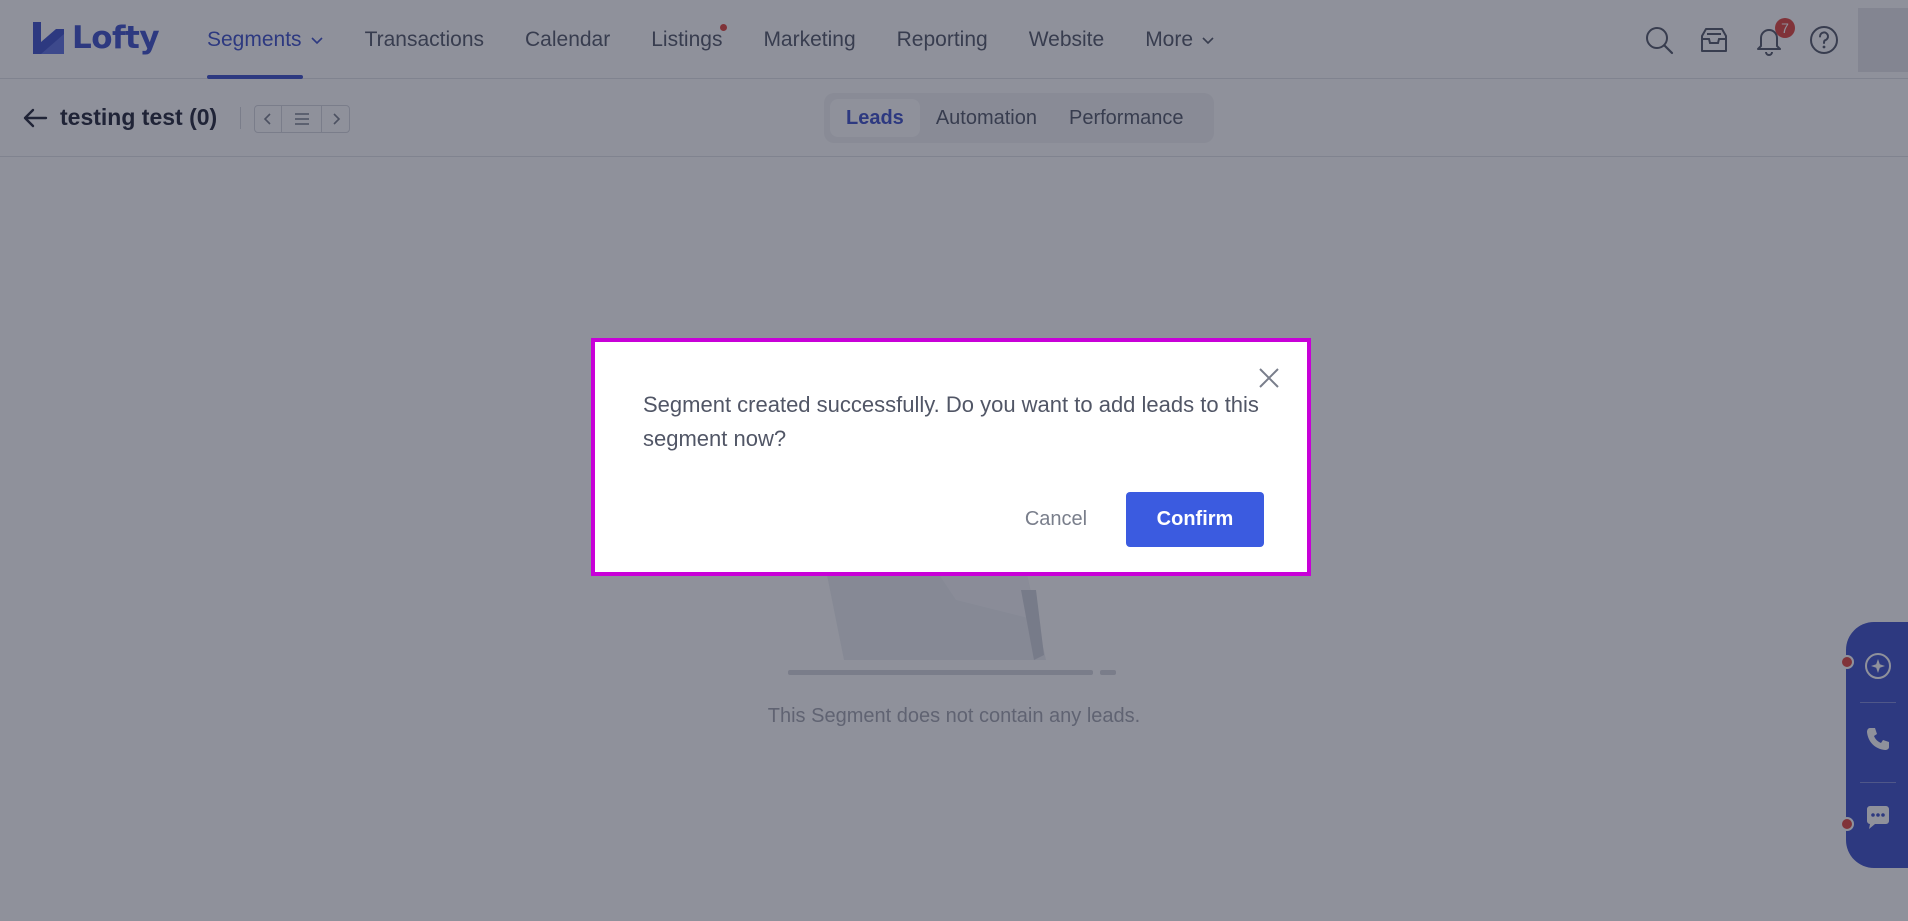 The width and height of the screenshot is (1908, 921). I want to click on cancel-button: Cancel, so click(1056, 519).